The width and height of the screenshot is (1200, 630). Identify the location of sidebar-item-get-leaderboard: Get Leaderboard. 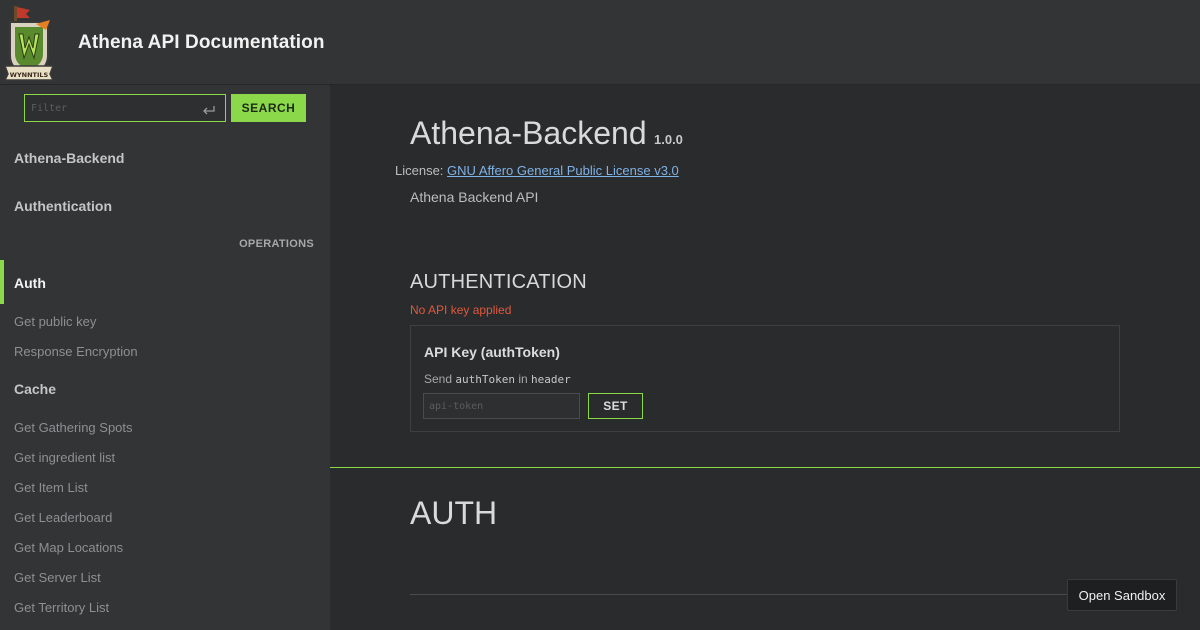
(63, 517).